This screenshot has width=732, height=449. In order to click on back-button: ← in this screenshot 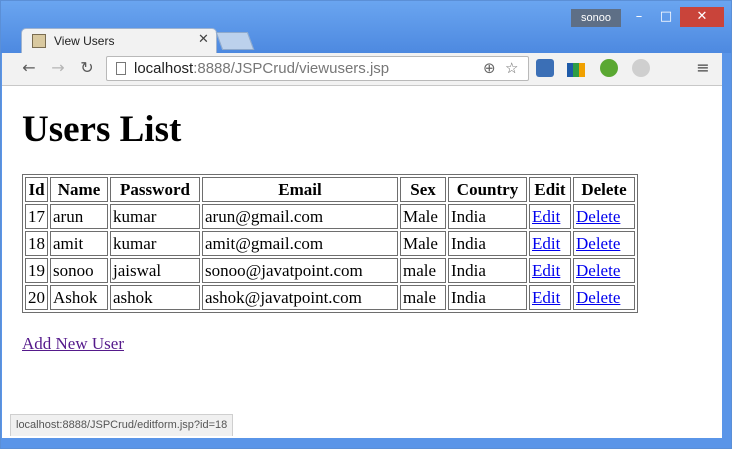, I will do `click(29, 68)`.